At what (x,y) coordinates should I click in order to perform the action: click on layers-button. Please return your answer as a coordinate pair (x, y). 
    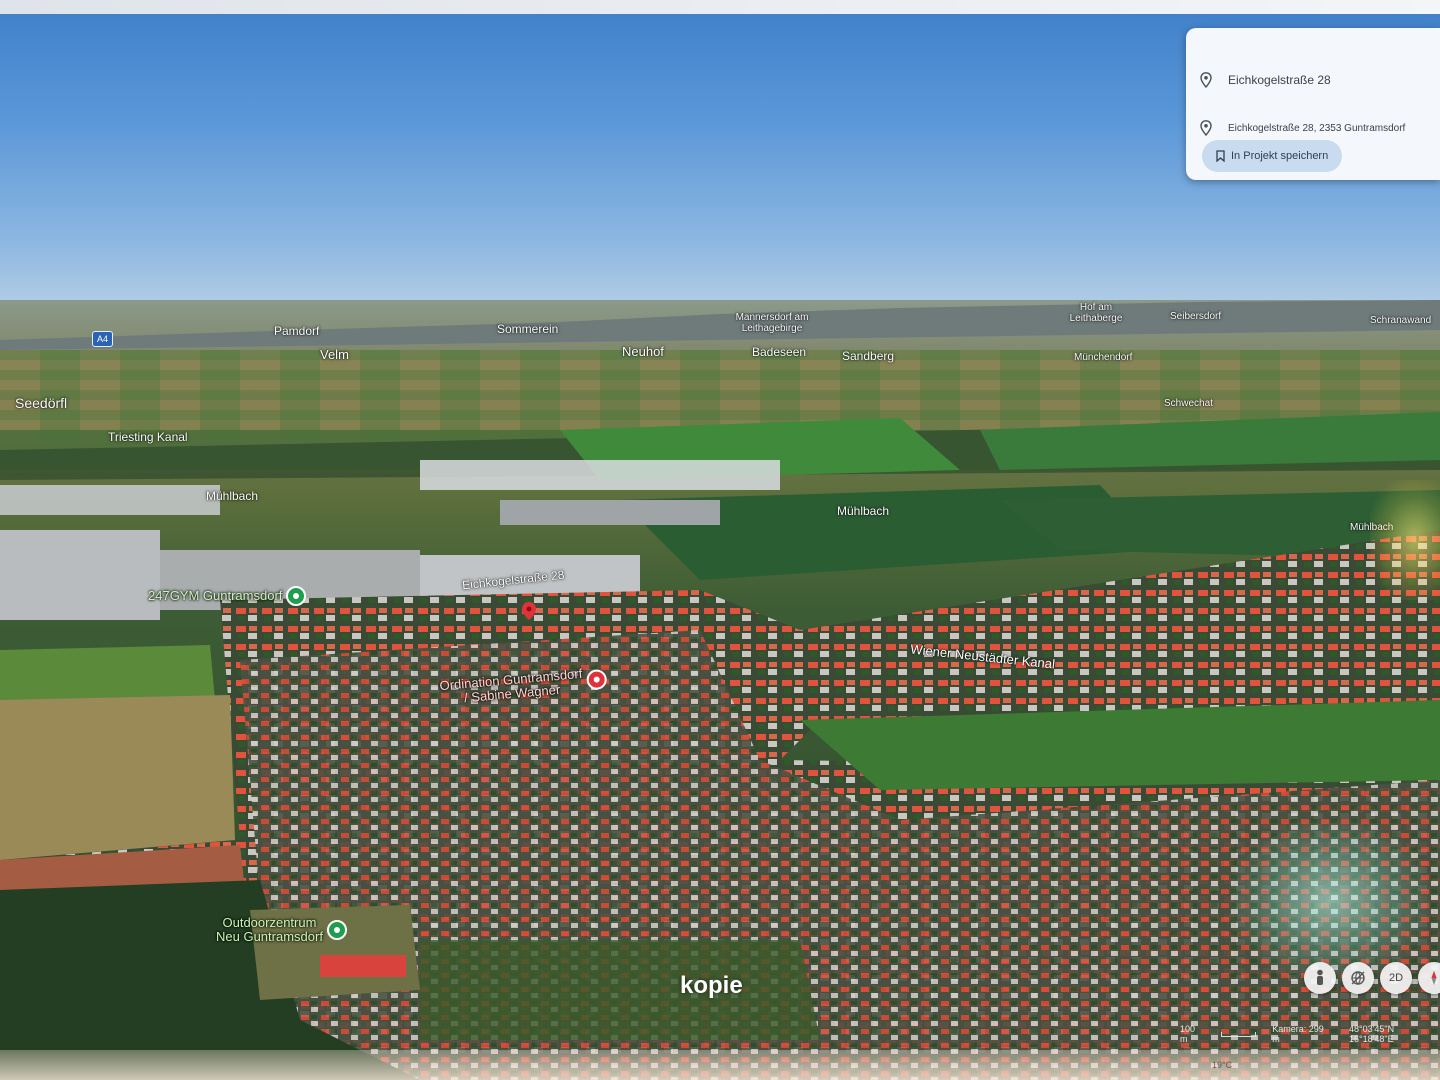
    Looking at the image, I should click on (1358, 978).